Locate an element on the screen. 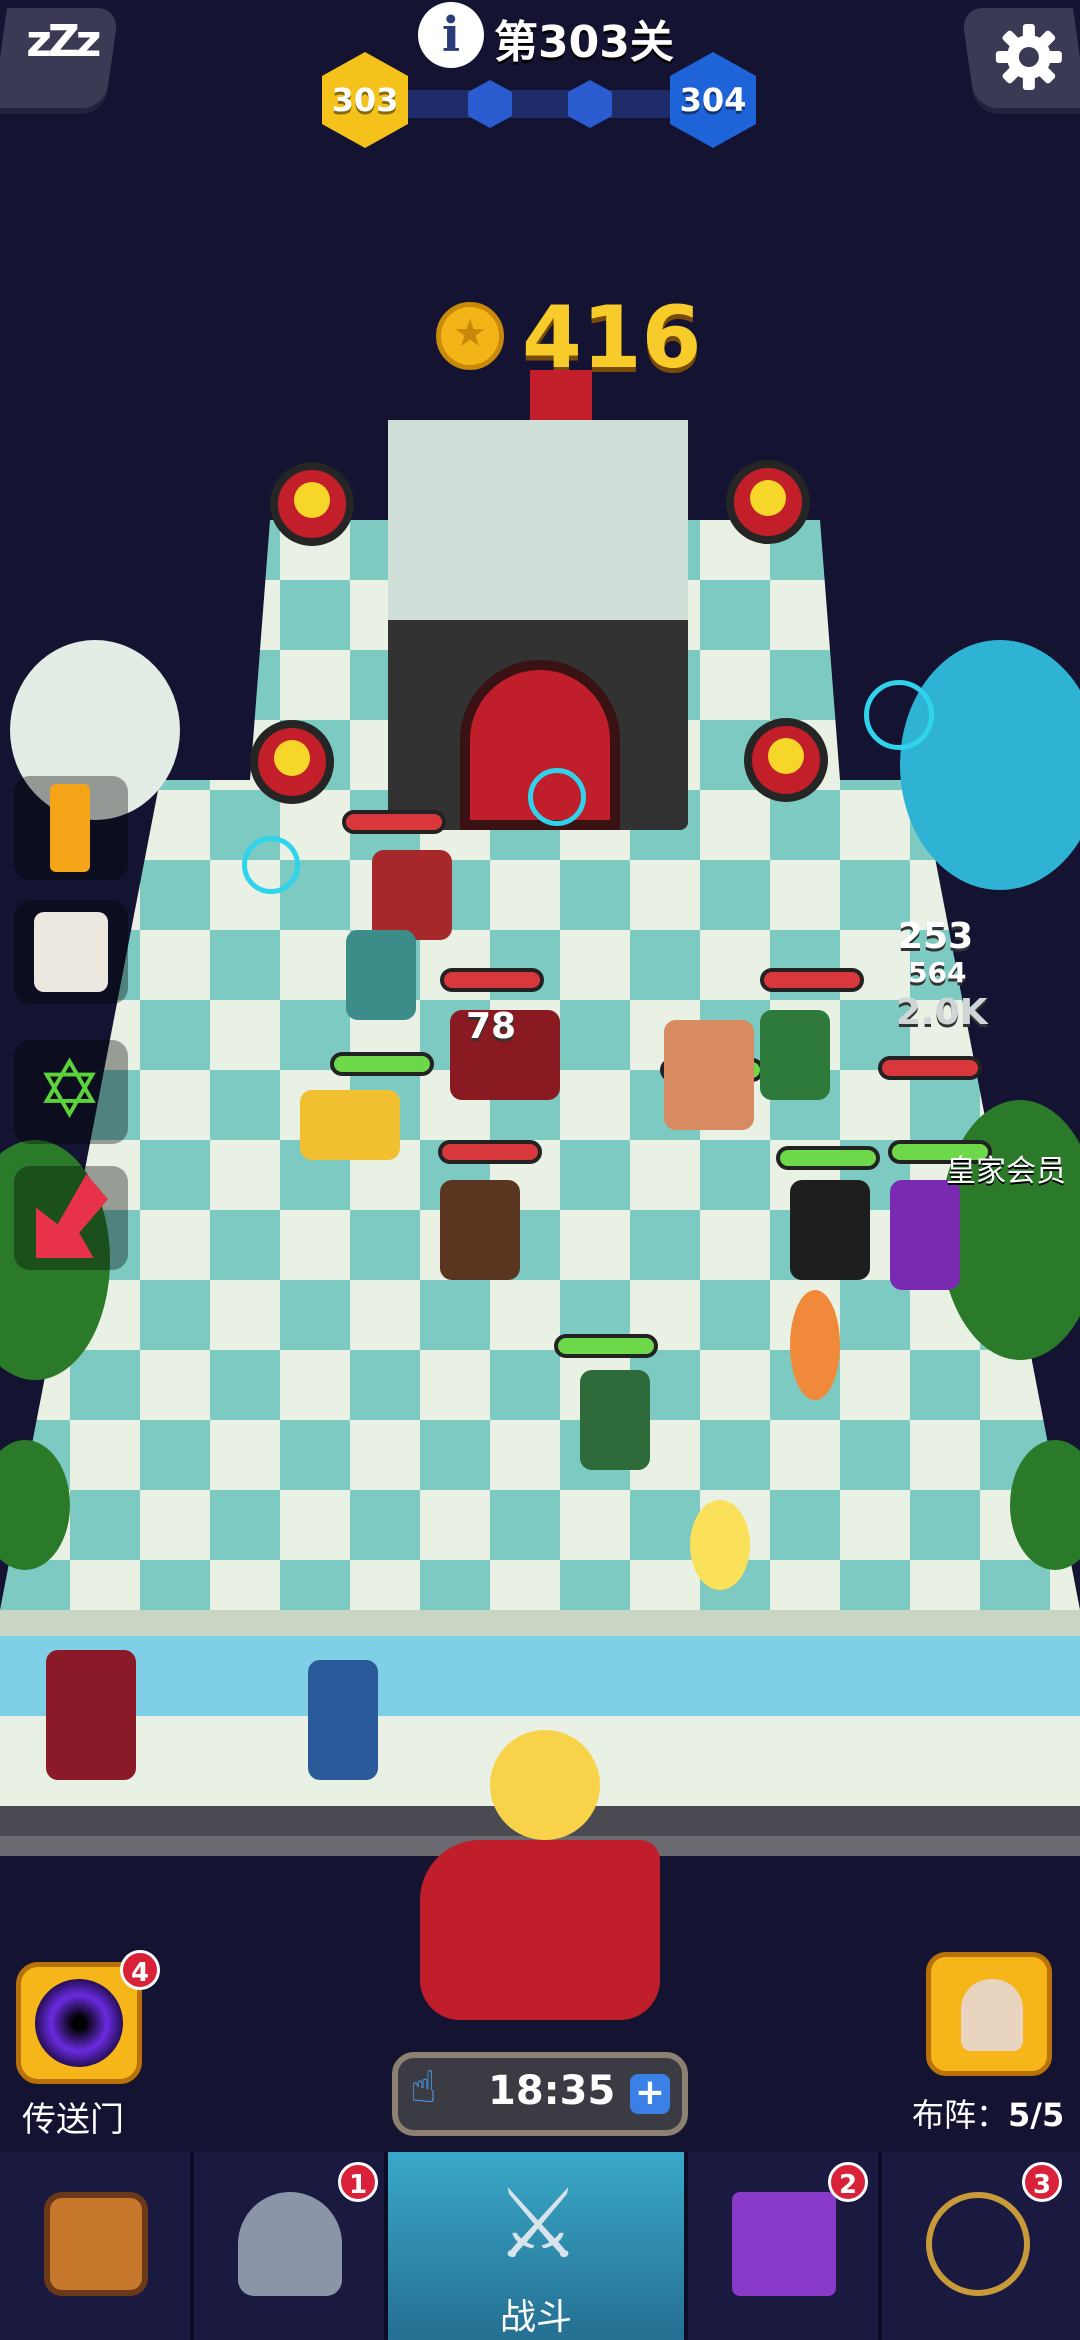  formation-button is located at coordinates (989, 2014).